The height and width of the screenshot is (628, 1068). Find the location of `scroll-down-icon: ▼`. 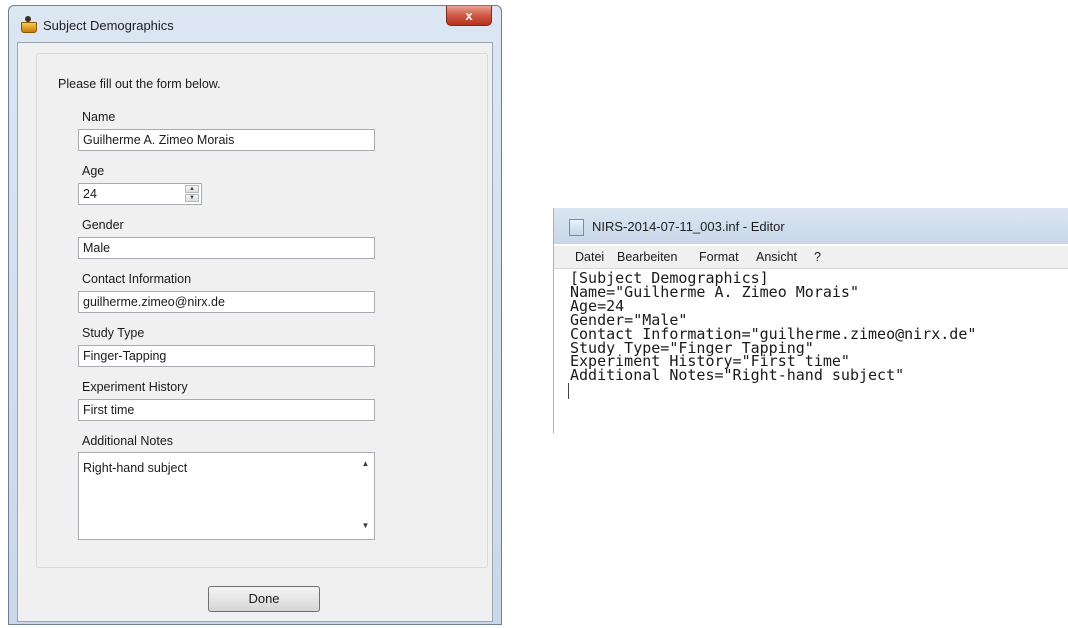

scroll-down-icon: ▼ is located at coordinates (365, 528).